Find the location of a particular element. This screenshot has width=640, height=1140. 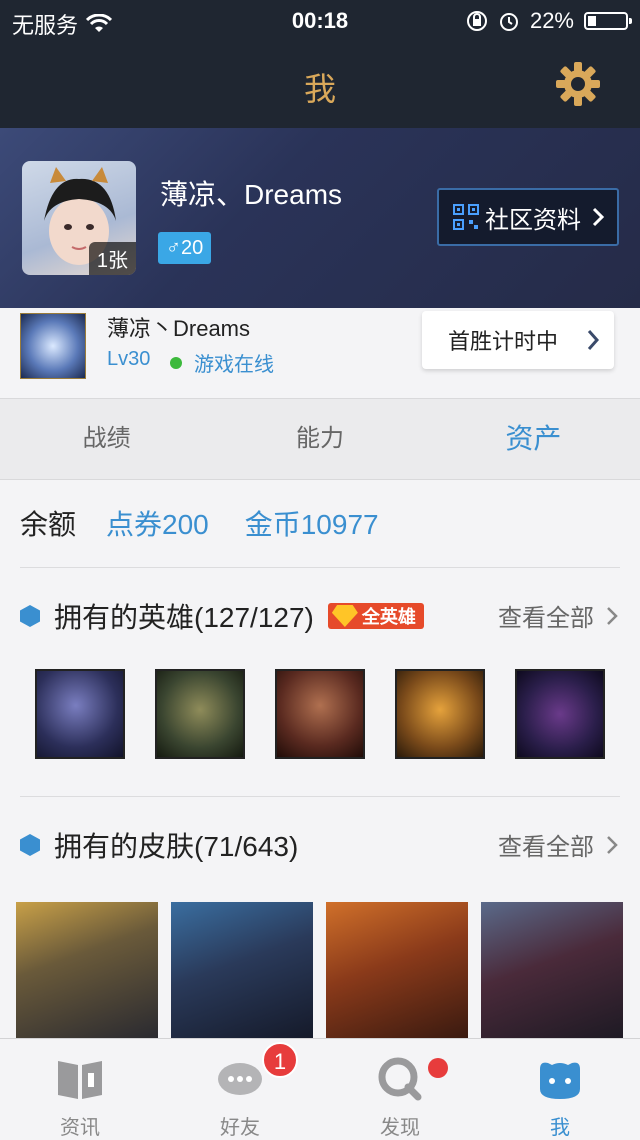

avatar: 1张 is located at coordinates (79, 218).